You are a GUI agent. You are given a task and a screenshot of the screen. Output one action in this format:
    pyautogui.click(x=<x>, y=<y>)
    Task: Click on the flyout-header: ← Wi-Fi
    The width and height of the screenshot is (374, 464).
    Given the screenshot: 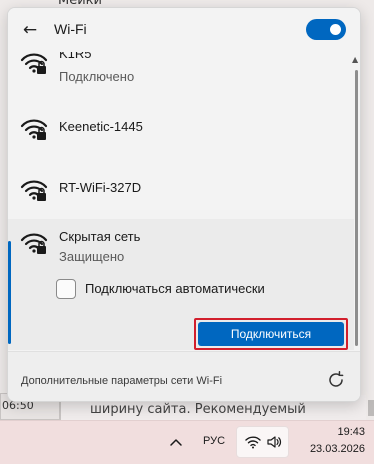 What is the action you would take?
    pyautogui.click(x=184, y=30)
    